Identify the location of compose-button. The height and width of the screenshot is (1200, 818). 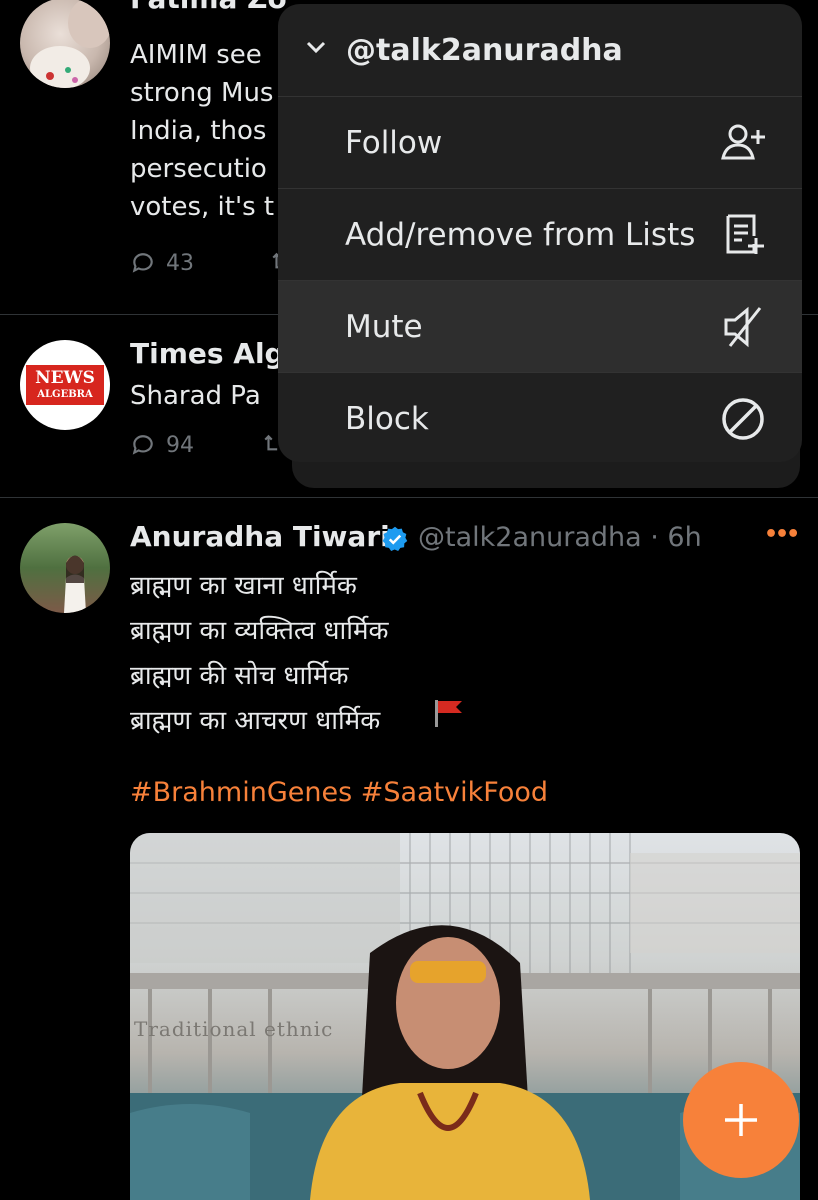
(741, 1120).